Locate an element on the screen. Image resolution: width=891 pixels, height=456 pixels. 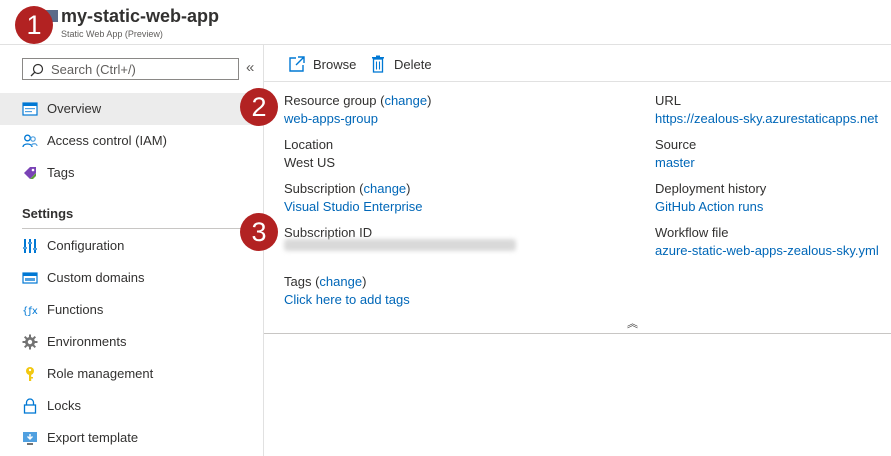
subscription-label-text: Subscription is located at coordinates (320, 188).